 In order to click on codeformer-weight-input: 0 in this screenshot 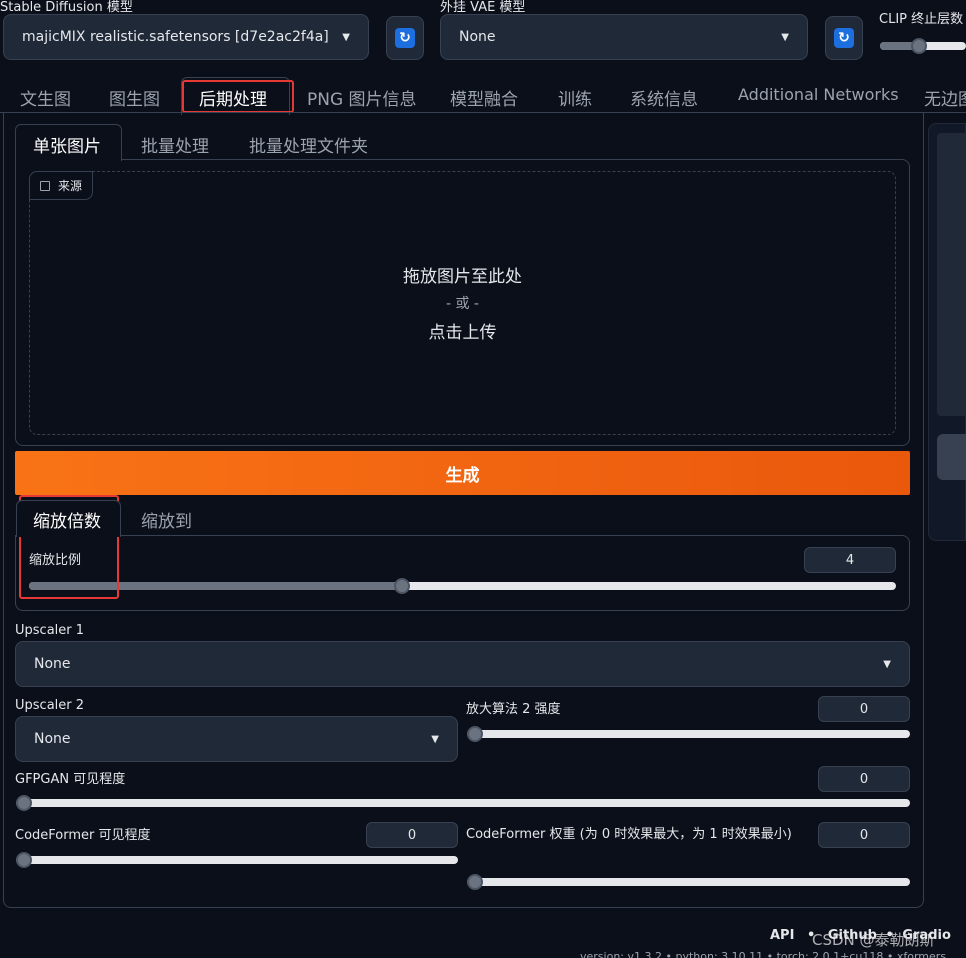, I will do `click(864, 835)`.